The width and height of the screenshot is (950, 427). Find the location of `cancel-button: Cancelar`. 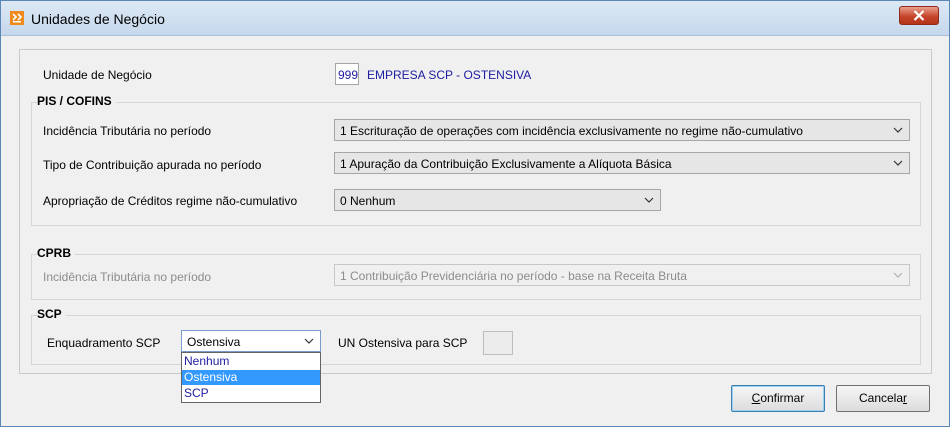

cancel-button: Cancelar is located at coordinates (883, 398).